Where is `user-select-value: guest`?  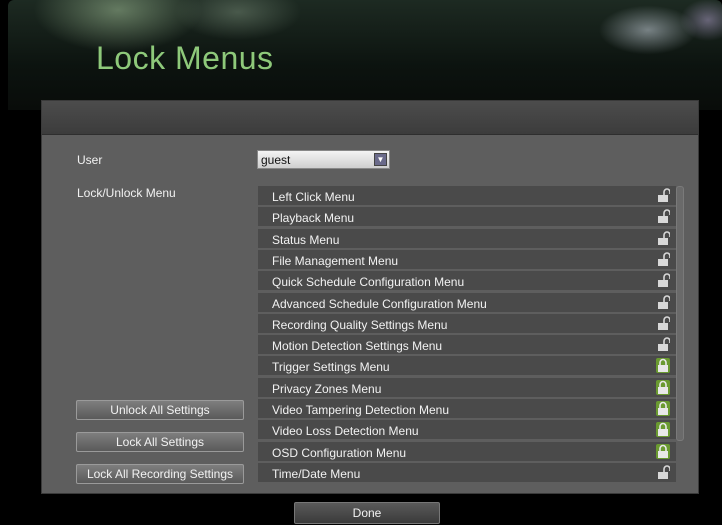
user-select-value: guest is located at coordinates (276, 160).